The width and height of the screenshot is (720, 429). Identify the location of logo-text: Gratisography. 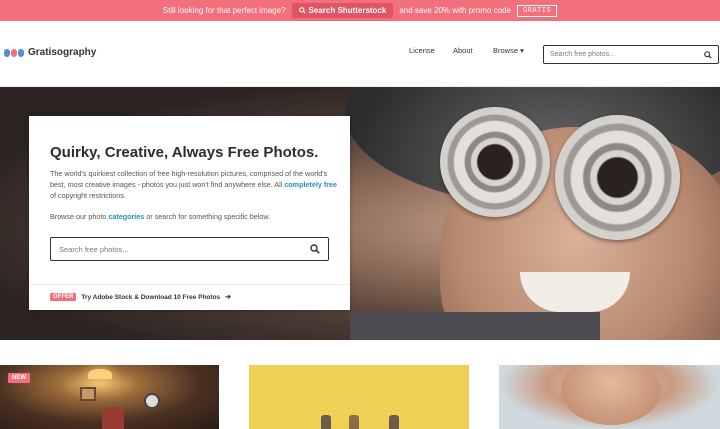
(62, 52).